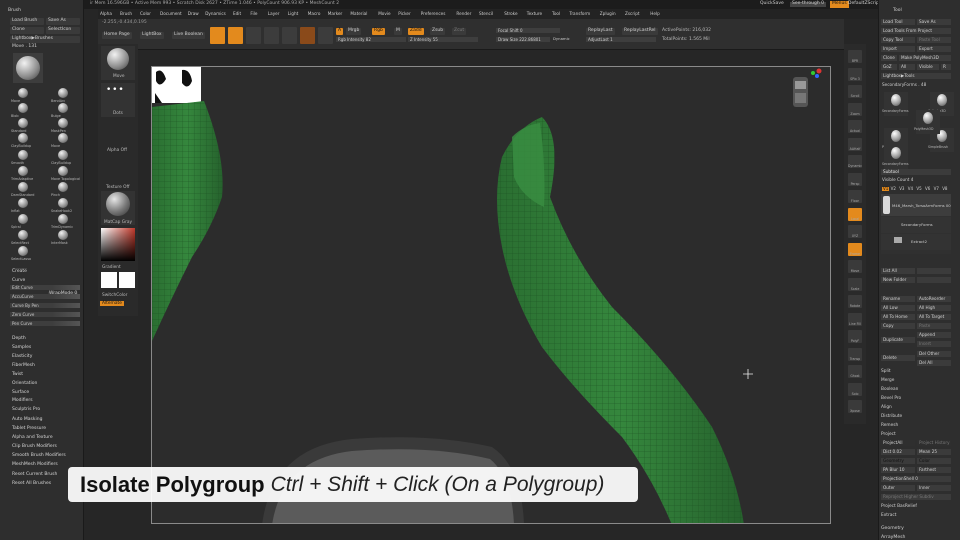 The image size is (960, 540). What do you see at coordinates (22, 356) in the screenshot?
I see `section-elasticity: Elasticity` at bounding box center [22, 356].